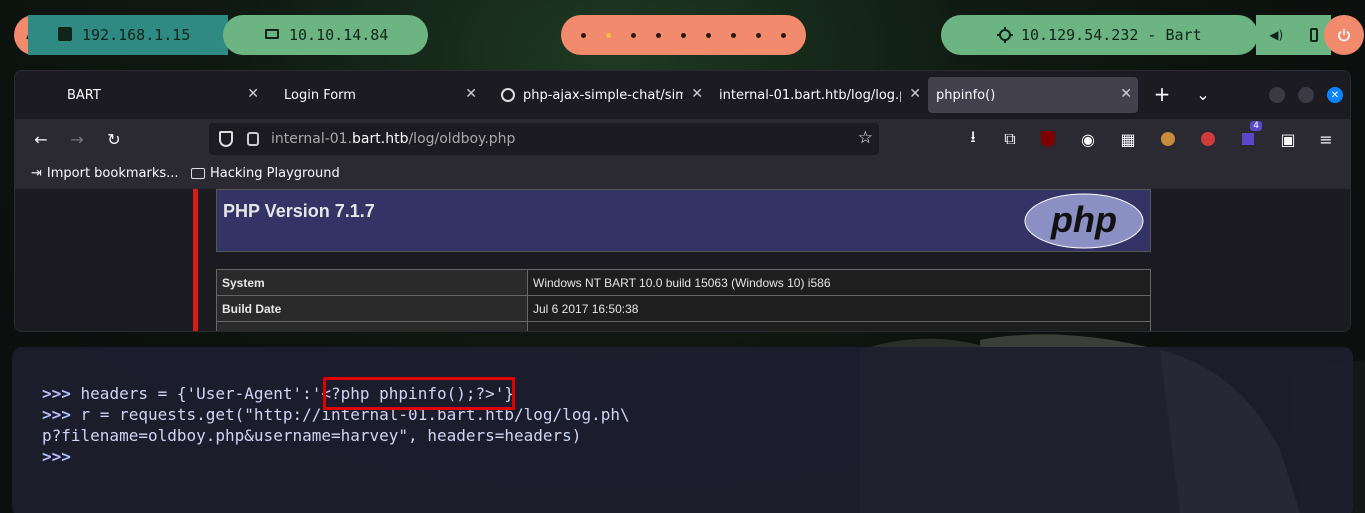  I want to click on tab-list-chevron-down-icon: ⌄, so click(1203, 94).